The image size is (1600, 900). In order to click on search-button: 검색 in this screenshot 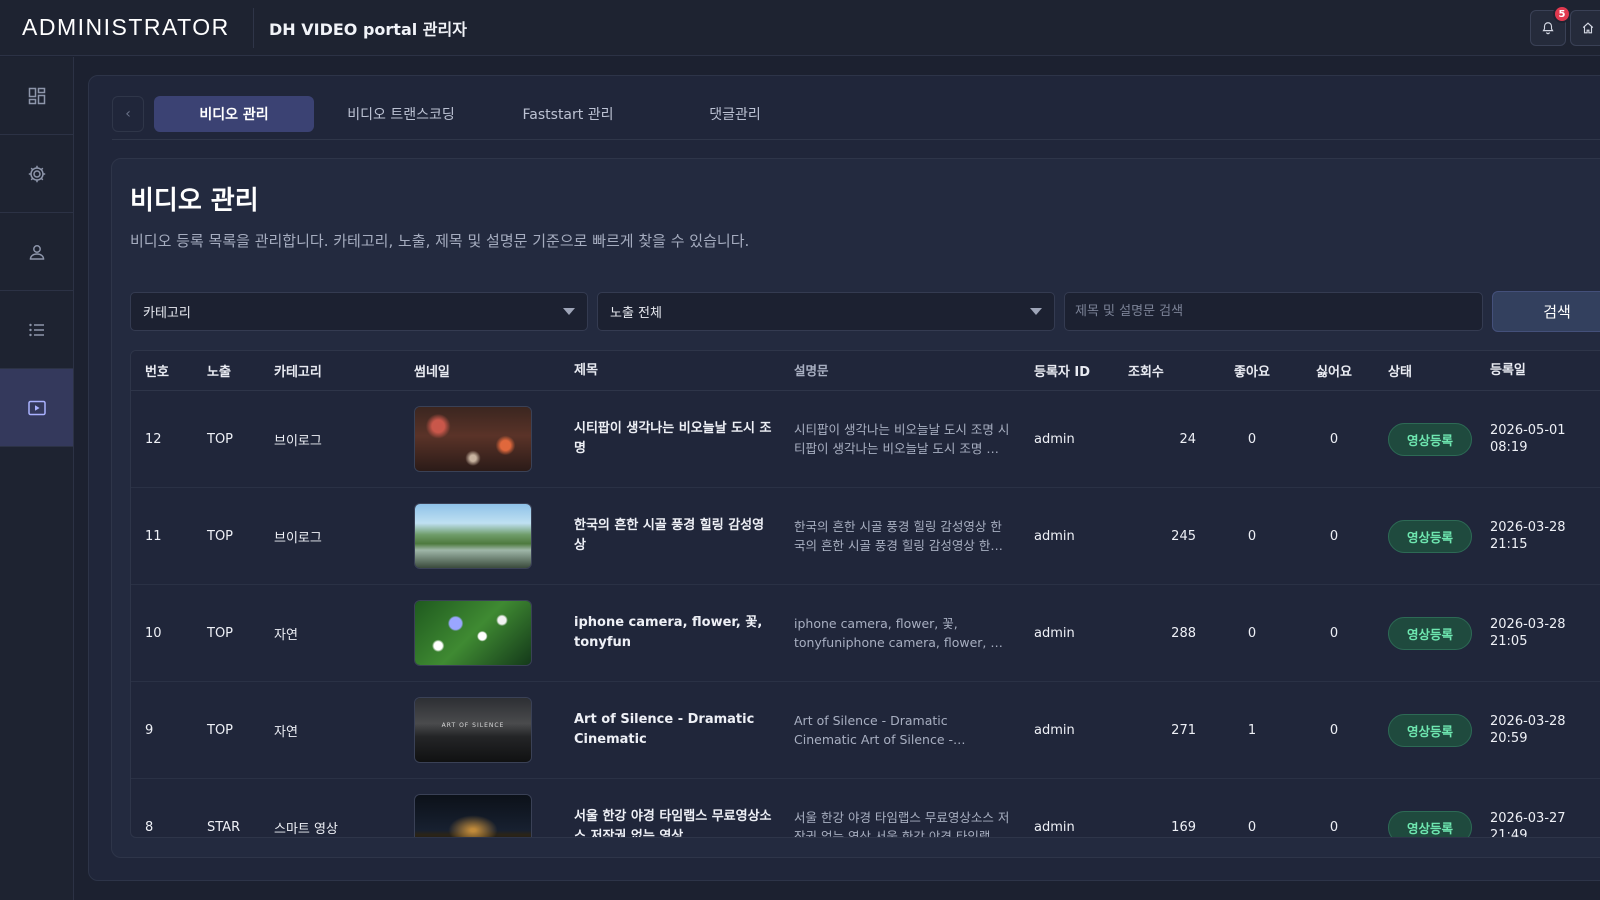, I will do `click(1546, 311)`.